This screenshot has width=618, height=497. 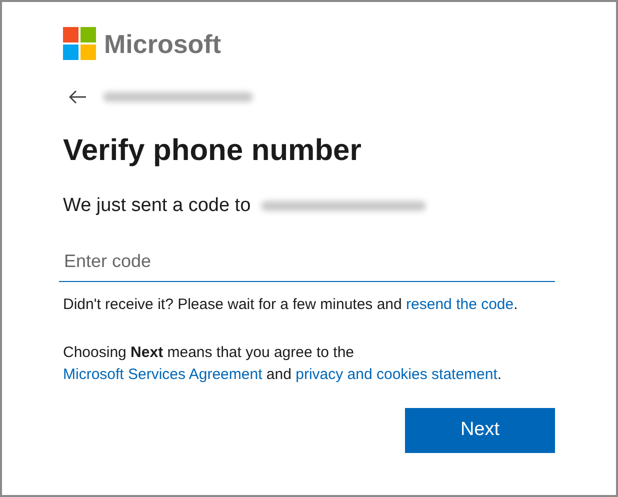 What do you see at coordinates (480, 430) in the screenshot?
I see `next-button: Next` at bounding box center [480, 430].